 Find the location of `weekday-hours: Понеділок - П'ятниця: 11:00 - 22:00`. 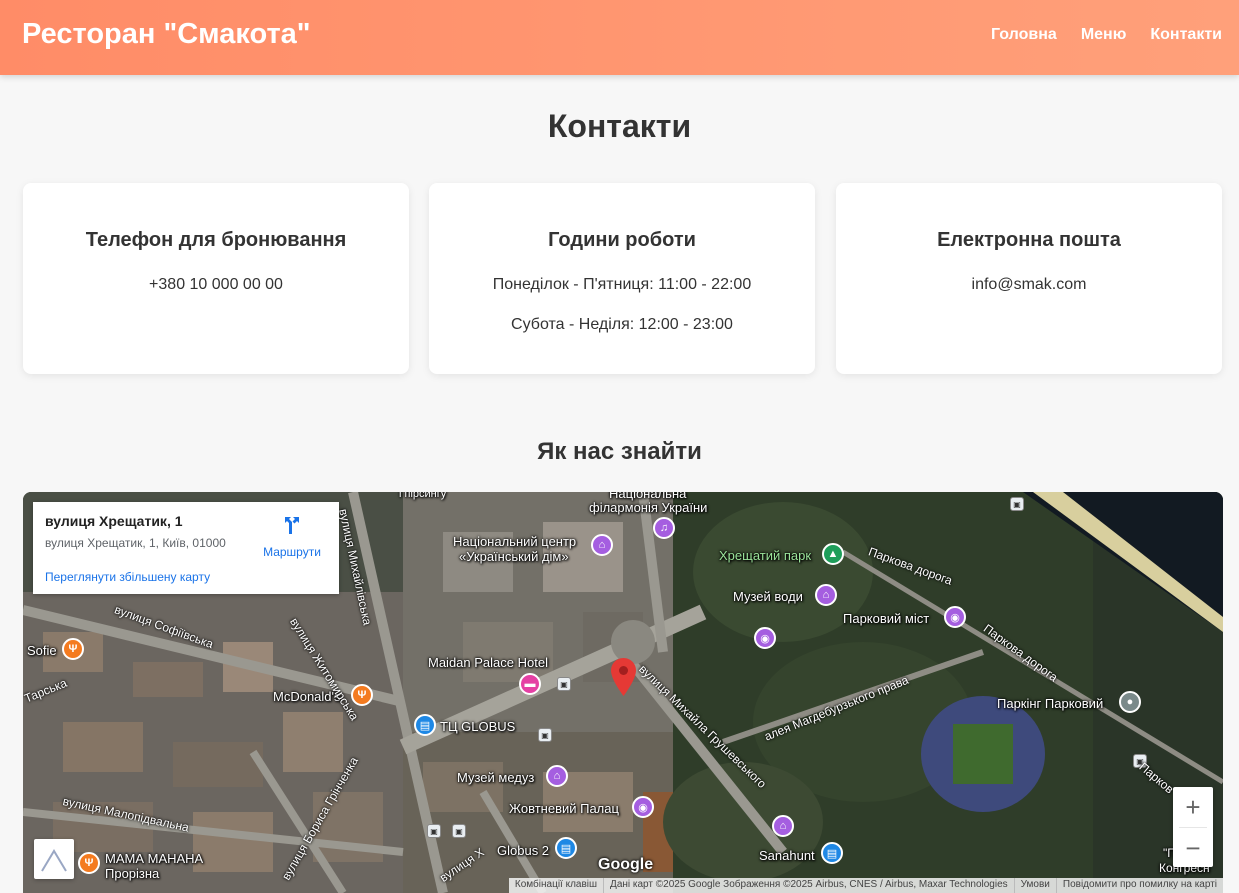

weekday-hours: Понеділок - П'ятниця: 11:00 - 22:00 is located at coordinates (622, 284).